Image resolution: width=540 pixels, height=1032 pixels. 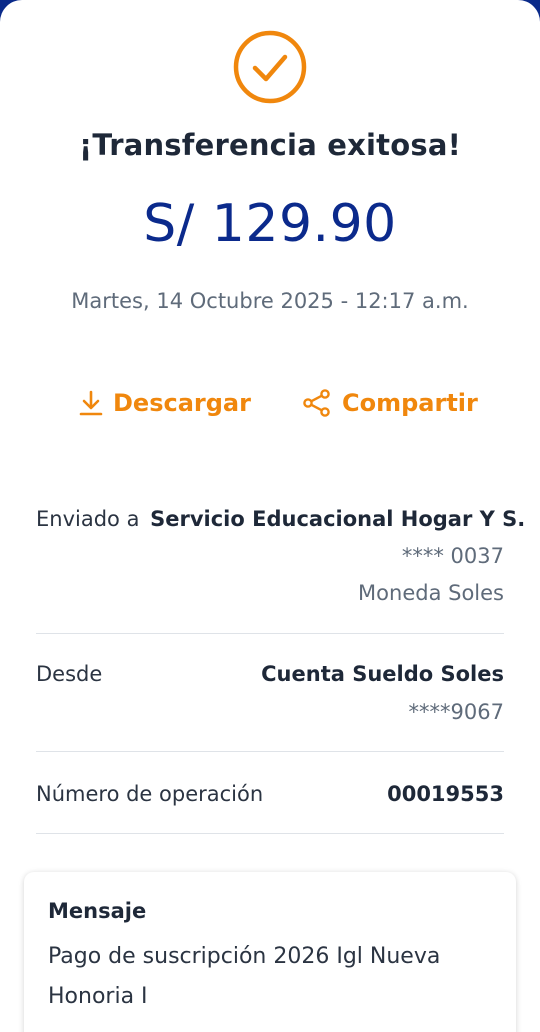 I want to click on share-icon, so click(x=316, y=403).